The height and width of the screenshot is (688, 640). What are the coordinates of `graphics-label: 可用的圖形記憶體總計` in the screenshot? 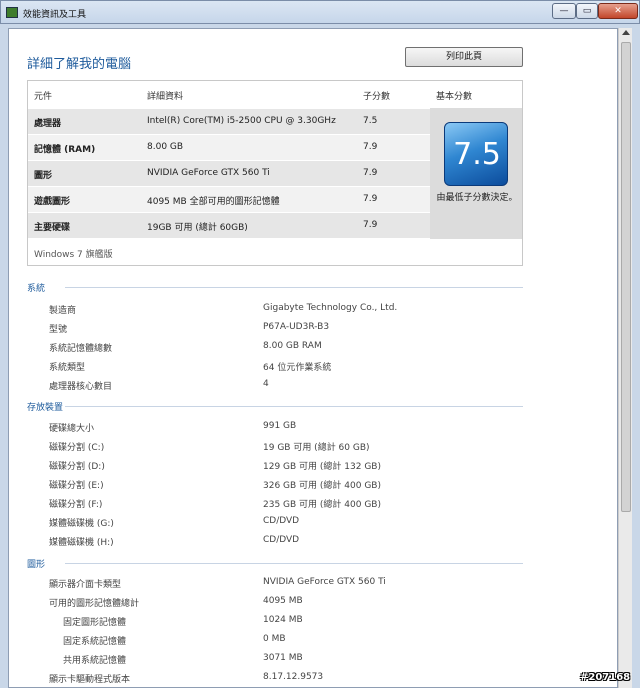 It's located at (94, 604).